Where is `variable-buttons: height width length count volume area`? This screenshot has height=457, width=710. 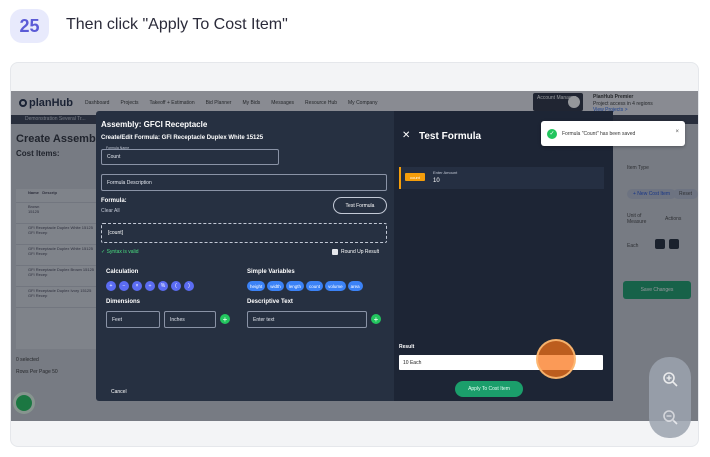
variable-buttons: height width length count volume area is located at coordinates (305, 286).